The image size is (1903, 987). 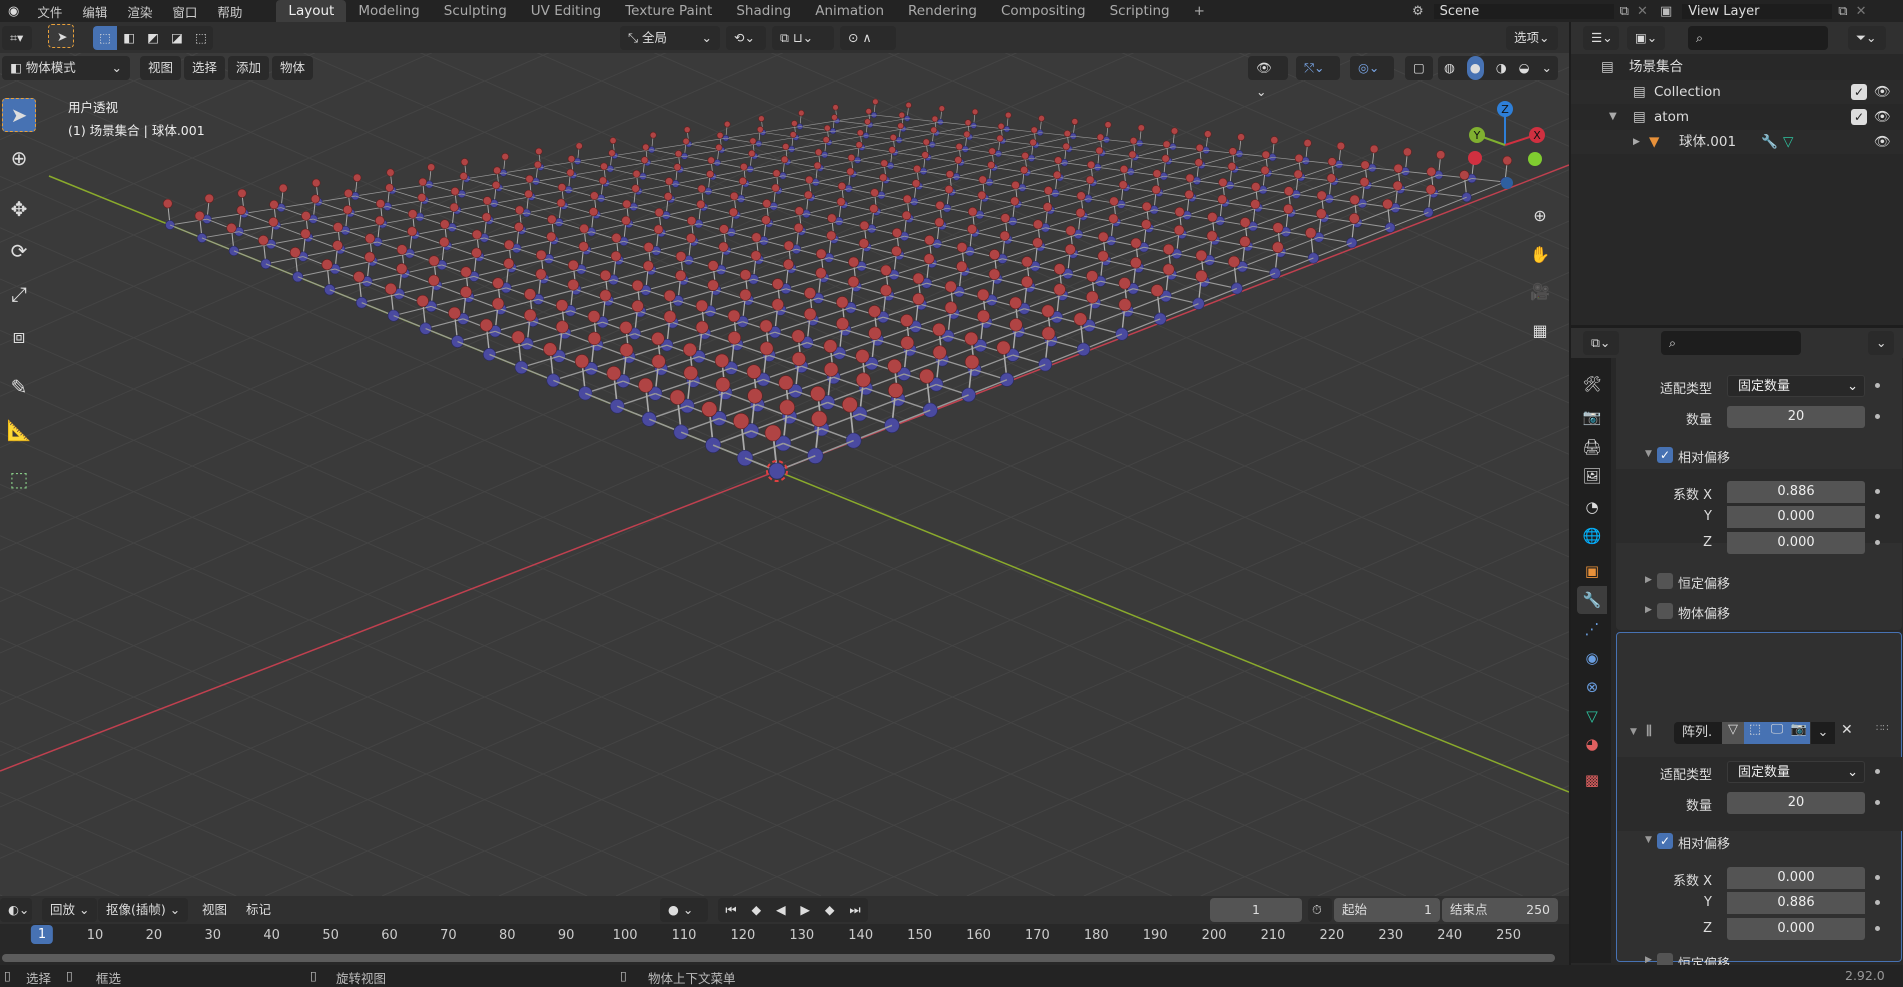 What do you see at coordinates (1624, 11) in the screenshot?
I see `new-scene-icon: ⧉` at bounding box center [1624, 11].